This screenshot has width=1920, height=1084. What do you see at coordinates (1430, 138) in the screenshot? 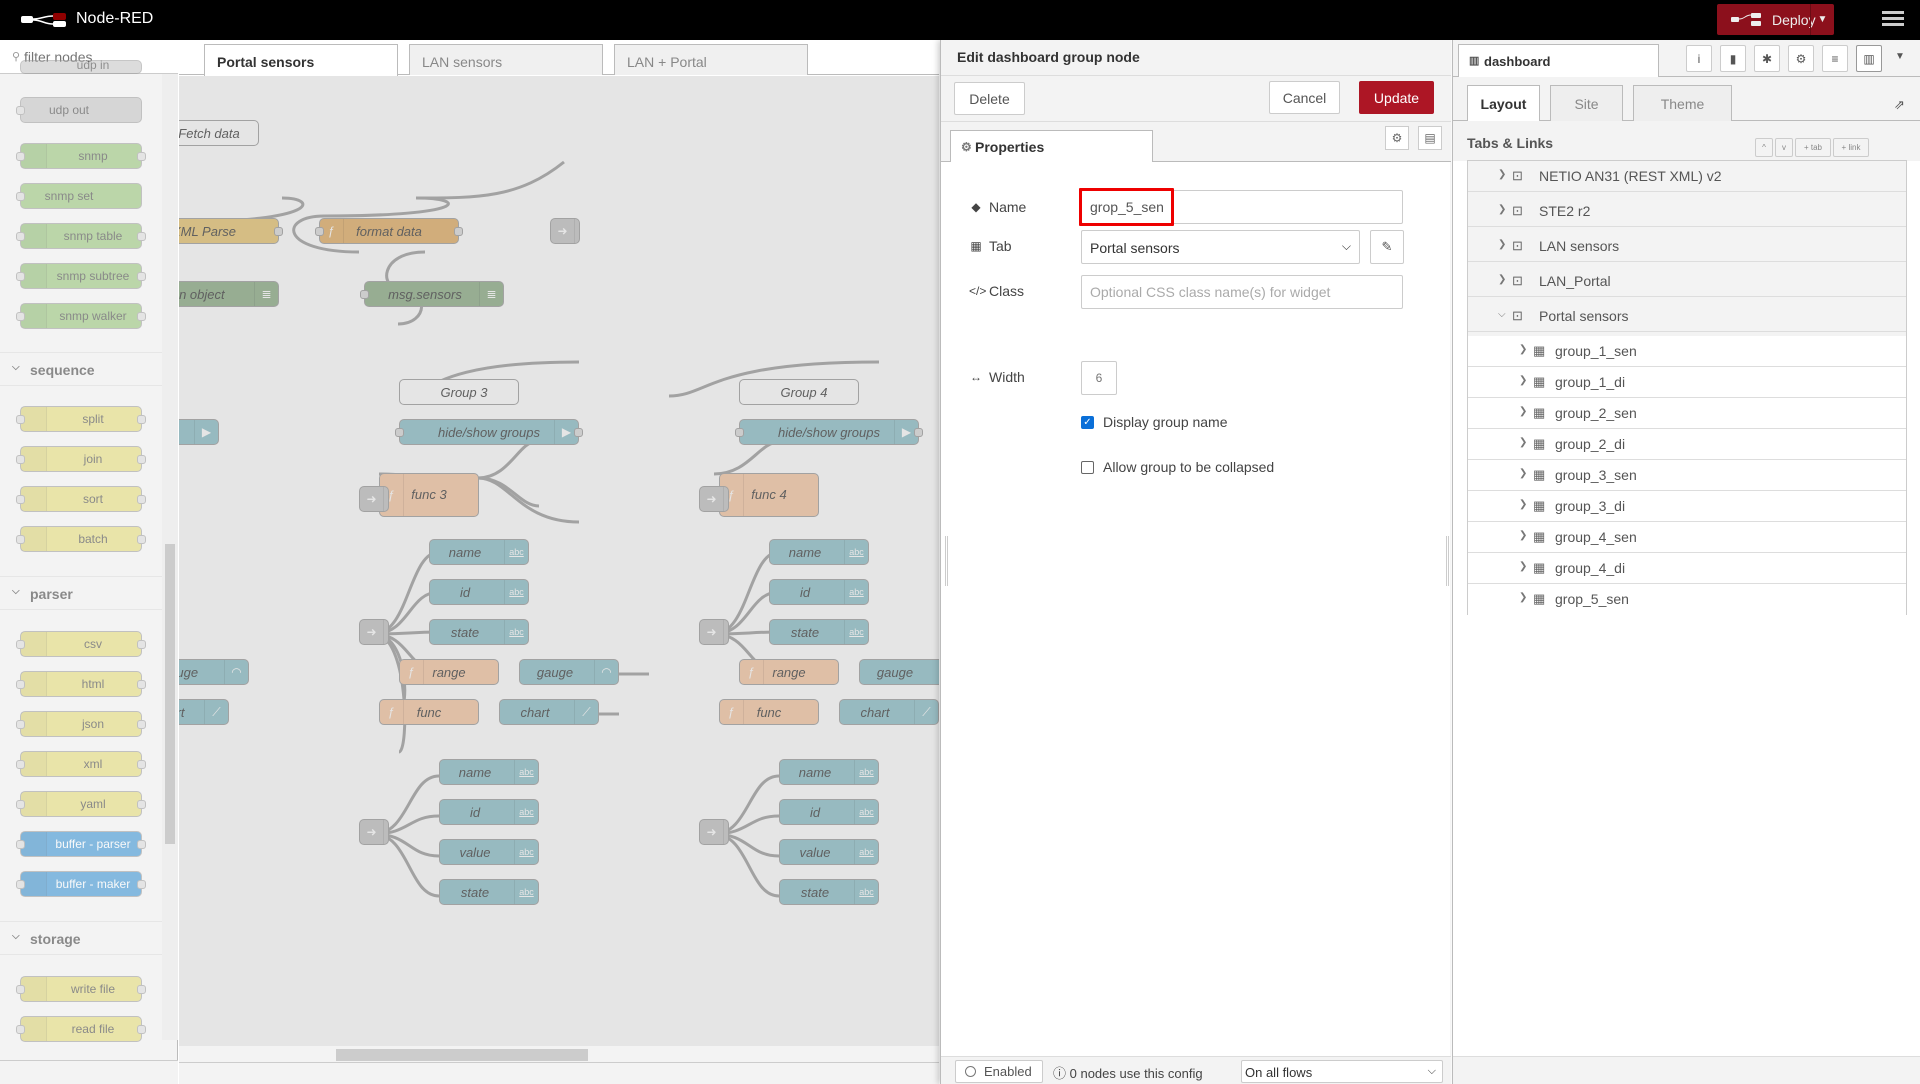
I see `node-description-icon: ▤` at bounding box center [1430, 138].